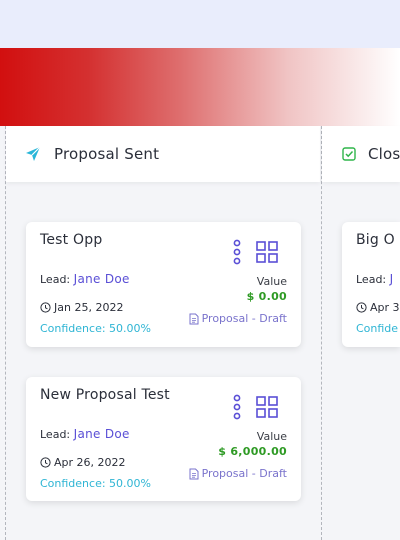 This screenshot has width=400, height=540. What do you see at coordinates (71, 240) in the screenshot?
I see `card-title: Test Opp` at bounding box center [71, 240].